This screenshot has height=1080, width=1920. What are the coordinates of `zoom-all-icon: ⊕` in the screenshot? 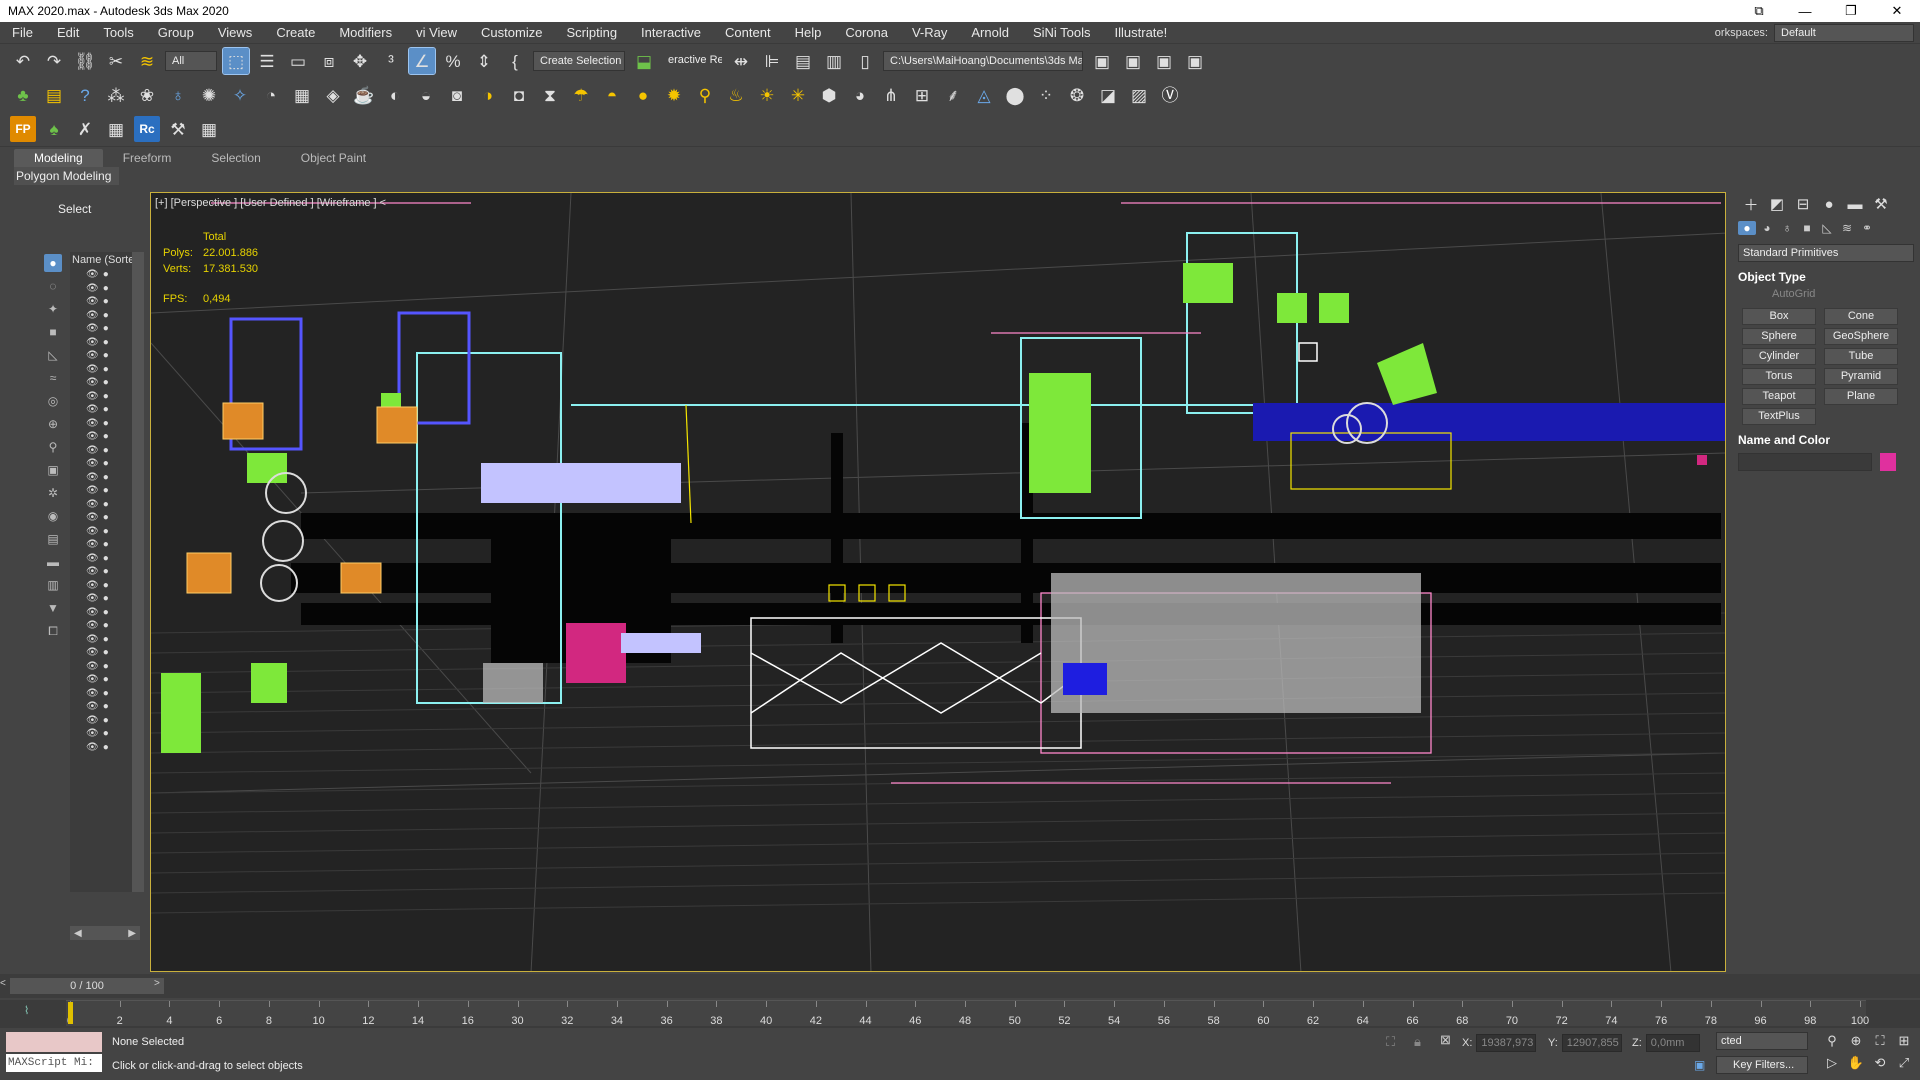 It's located at (1856, 1041).